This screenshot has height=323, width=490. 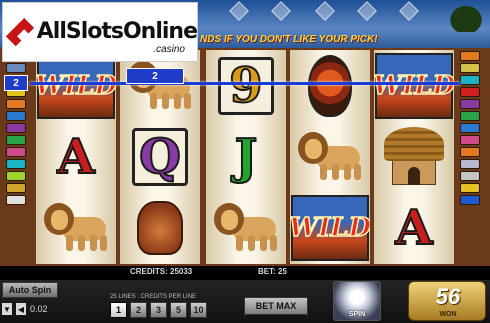 I want to click on clay-pot-icon, so click(x=160, y=227).